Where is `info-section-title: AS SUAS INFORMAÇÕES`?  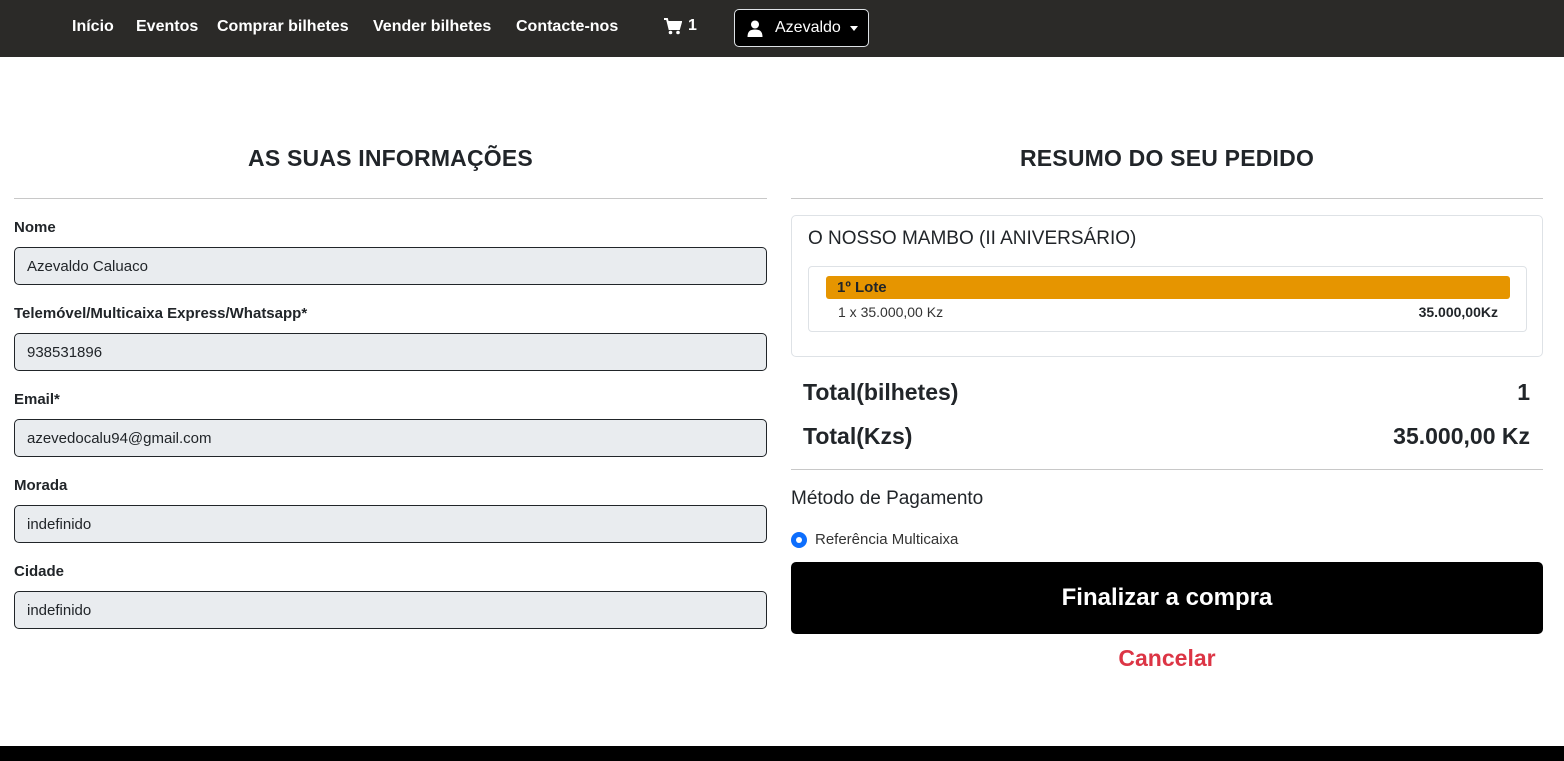
info-section-title: AS SUAS INFORMAÇÕES is located at coordinates (390, 158).